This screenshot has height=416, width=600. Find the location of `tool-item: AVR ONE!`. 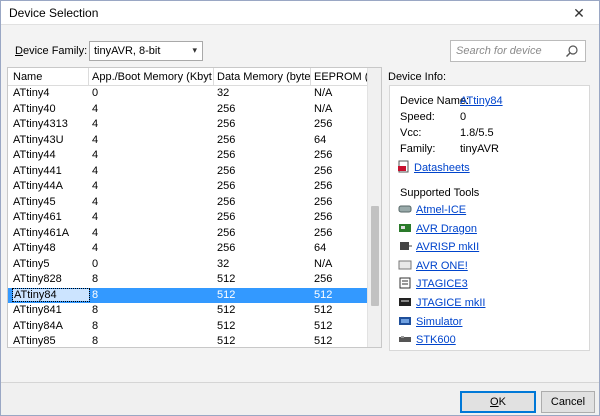

tool-item: AVR ONE! is located at coordinates (433, 267).